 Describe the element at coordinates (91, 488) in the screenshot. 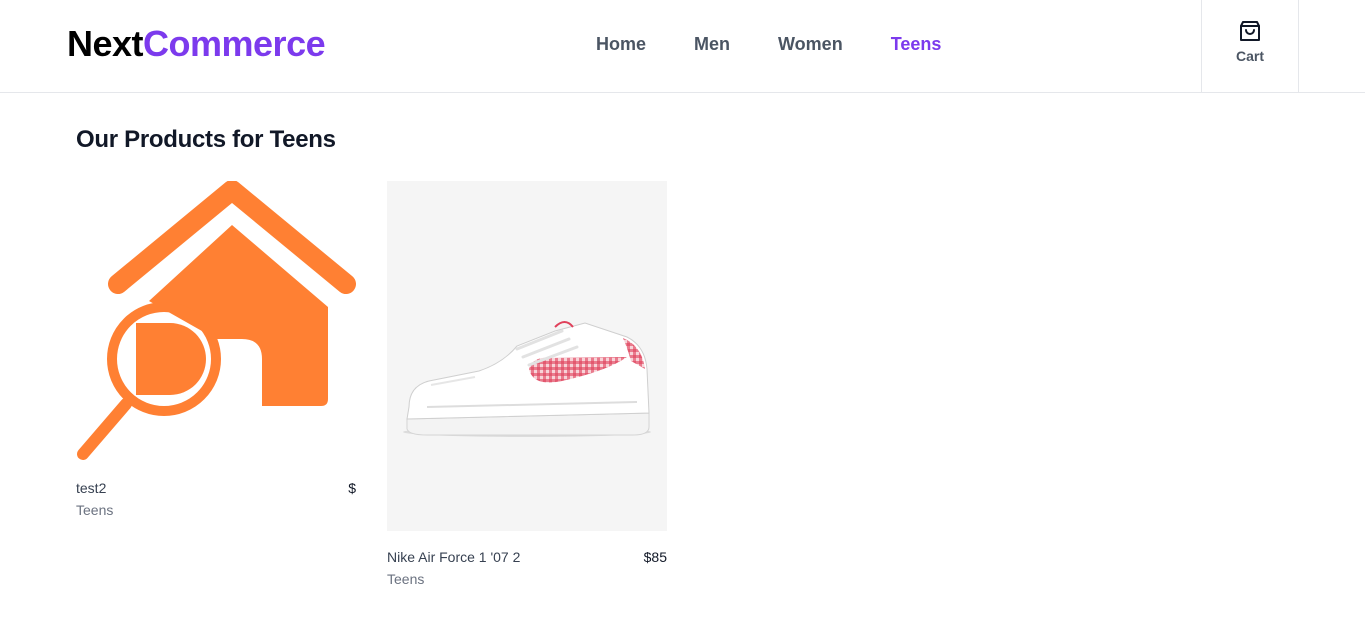

I see `product-name: test2` at that location.